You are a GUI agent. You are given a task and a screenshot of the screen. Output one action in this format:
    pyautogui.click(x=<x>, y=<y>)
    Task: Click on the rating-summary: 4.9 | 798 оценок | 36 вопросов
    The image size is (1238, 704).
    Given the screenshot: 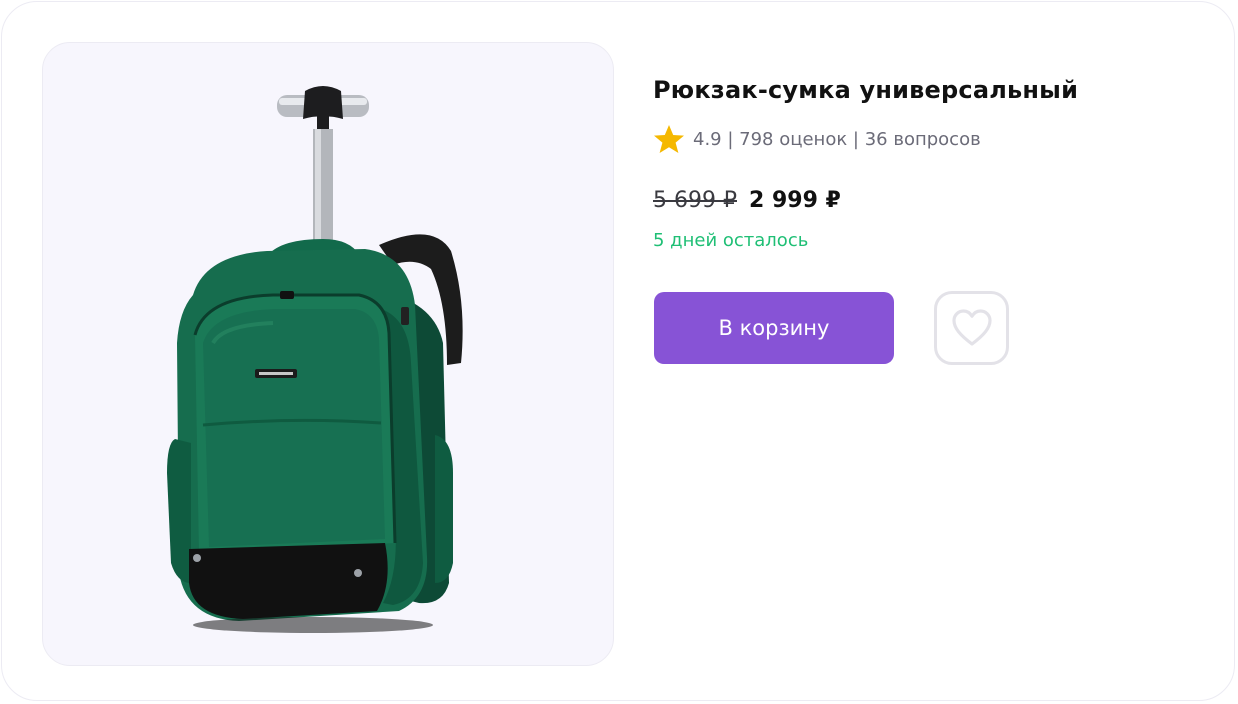 What is the action you would take?
    pyautogui.click(x=837, y=139)
    